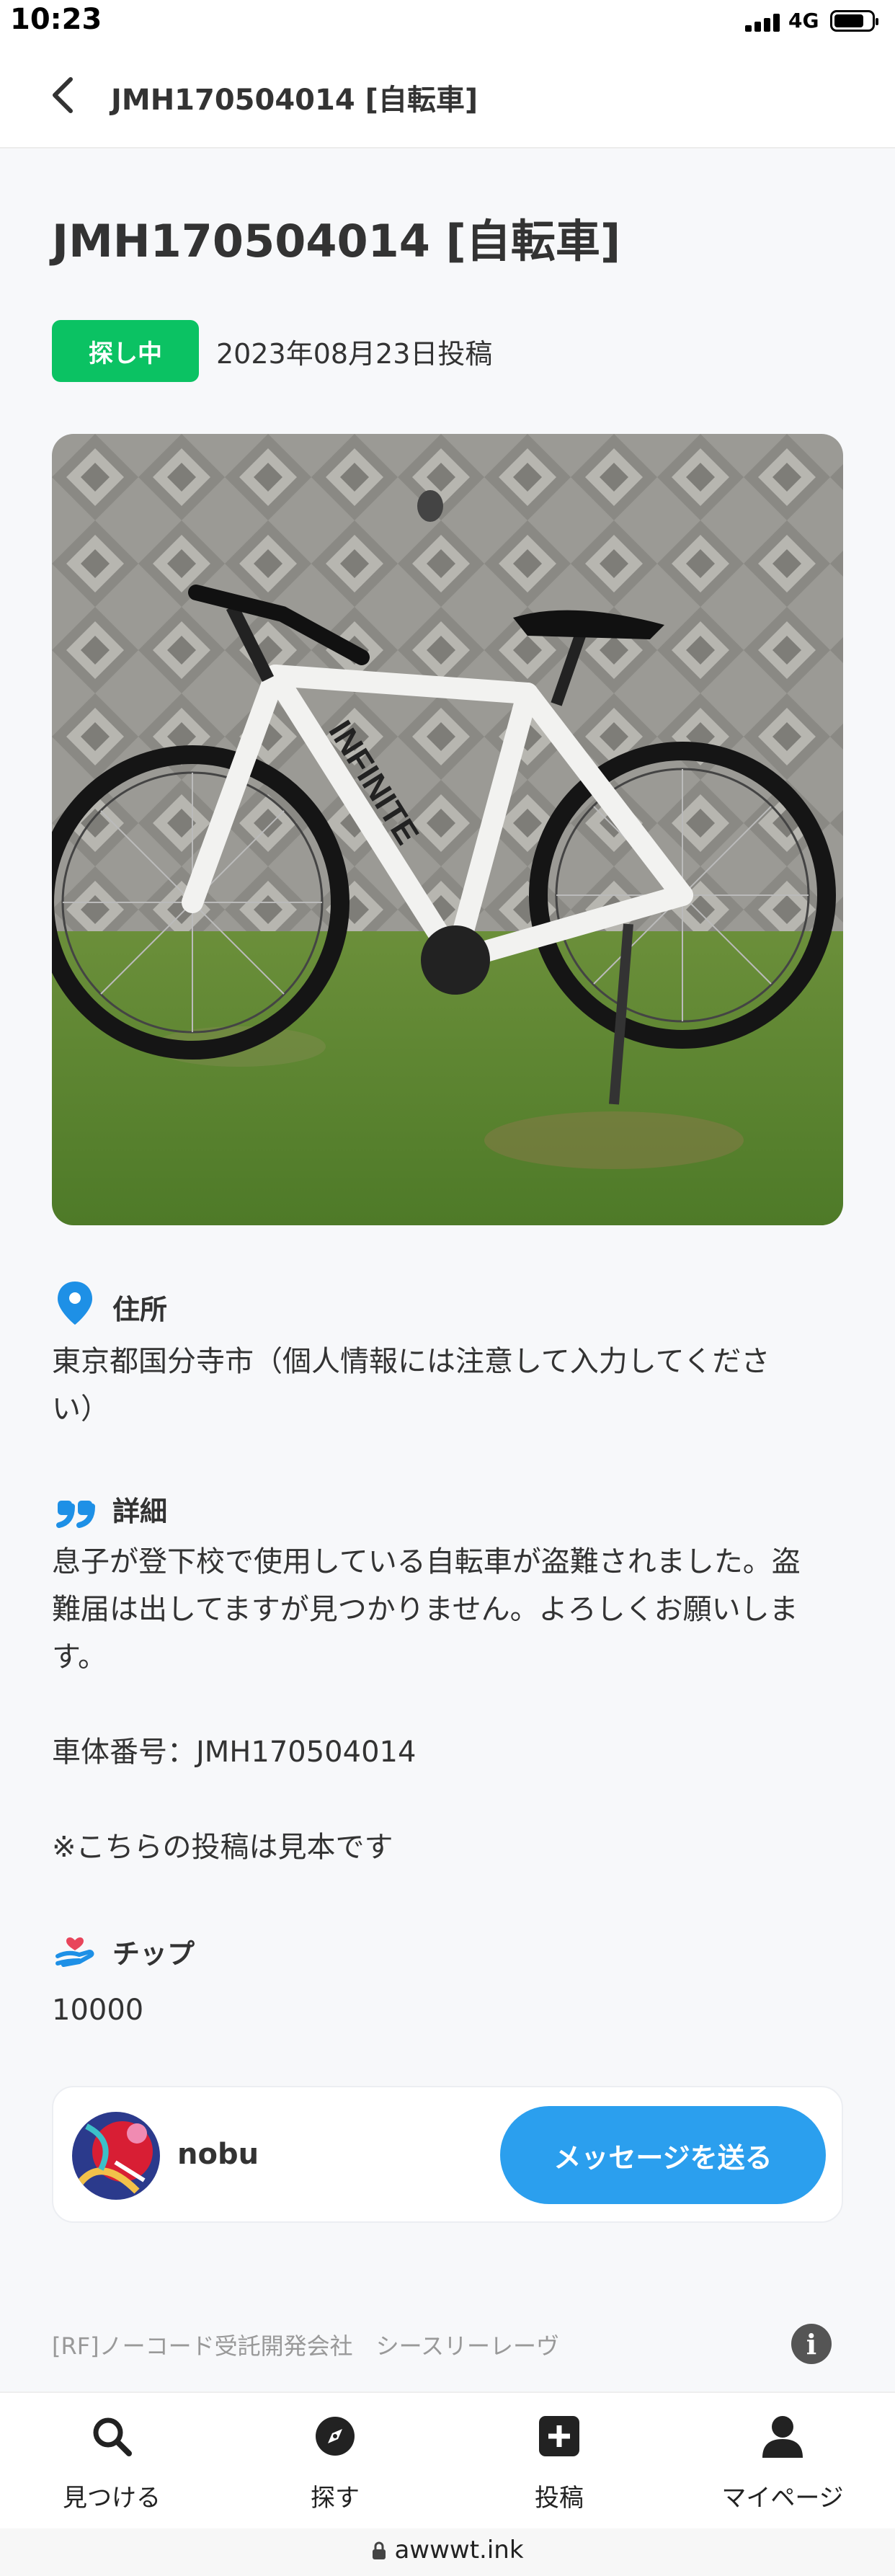 This screenshot has width=895, height=2576. I want to click on back-button, so click(69, 95).